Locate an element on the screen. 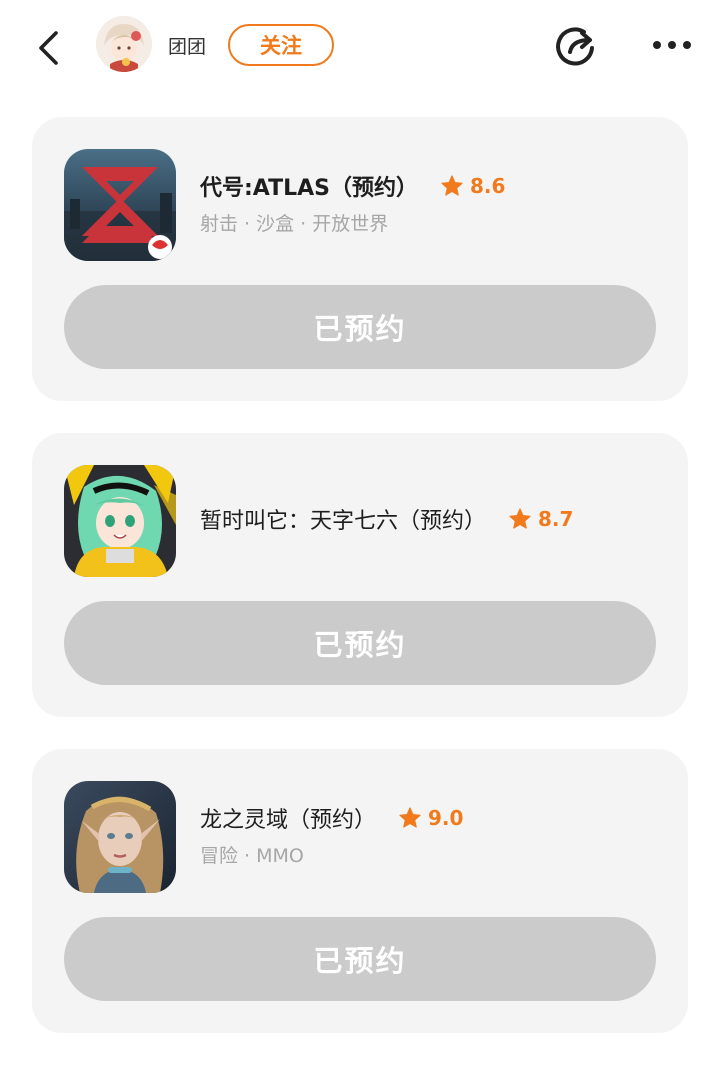 This screenshot has height=1076, width=708. game-tags: 射击 · 沙盒 · 开放世界 is located at coordinates (294, 224).